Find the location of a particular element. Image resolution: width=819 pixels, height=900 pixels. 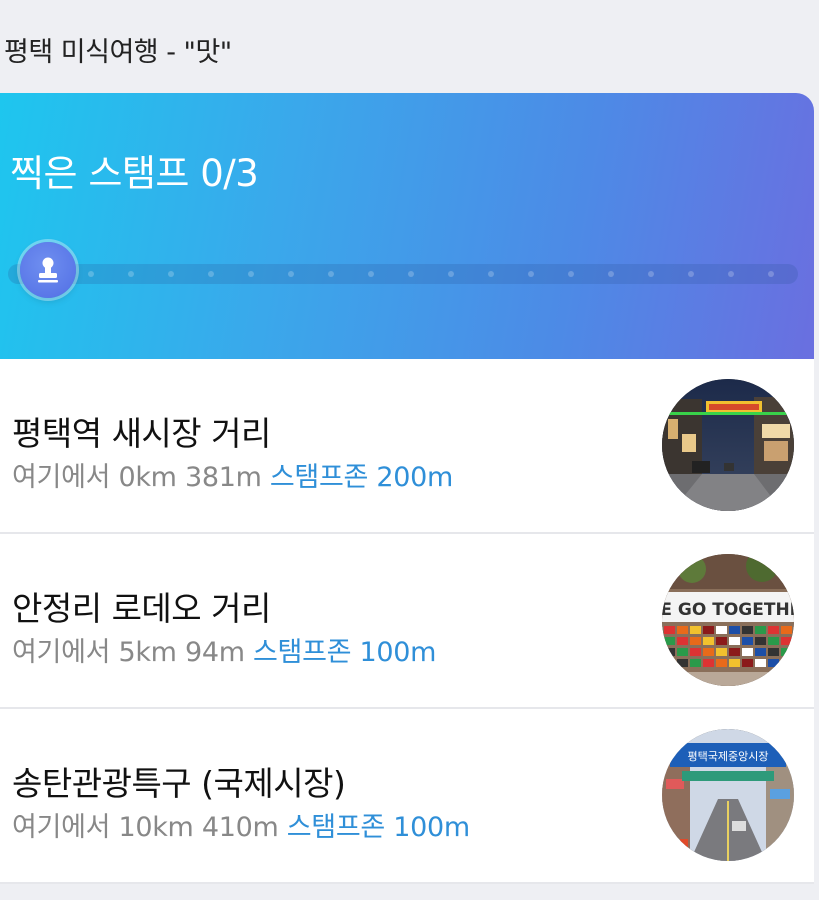

stamp-icon is located at coordinates (48, 270).